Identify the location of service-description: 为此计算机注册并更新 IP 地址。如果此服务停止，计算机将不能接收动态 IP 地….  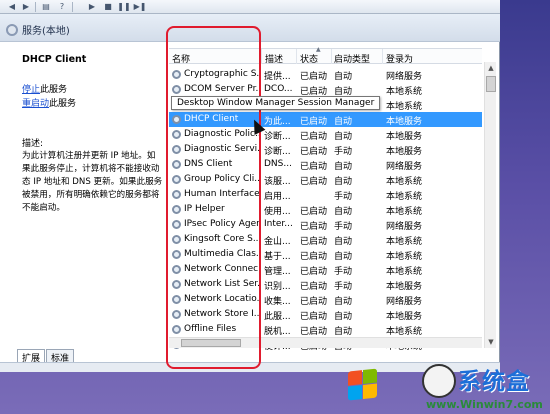
(92, 182).